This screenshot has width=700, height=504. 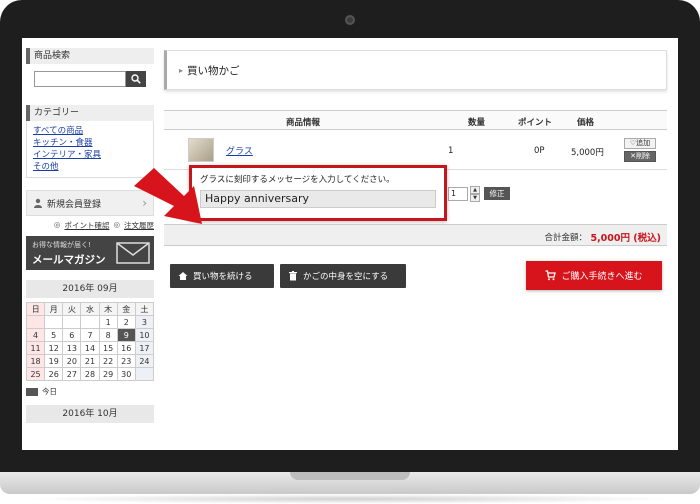 I want to click on calendar-weekdays: 日 月 火 水 木 金 土, so click(x=90, y=309).